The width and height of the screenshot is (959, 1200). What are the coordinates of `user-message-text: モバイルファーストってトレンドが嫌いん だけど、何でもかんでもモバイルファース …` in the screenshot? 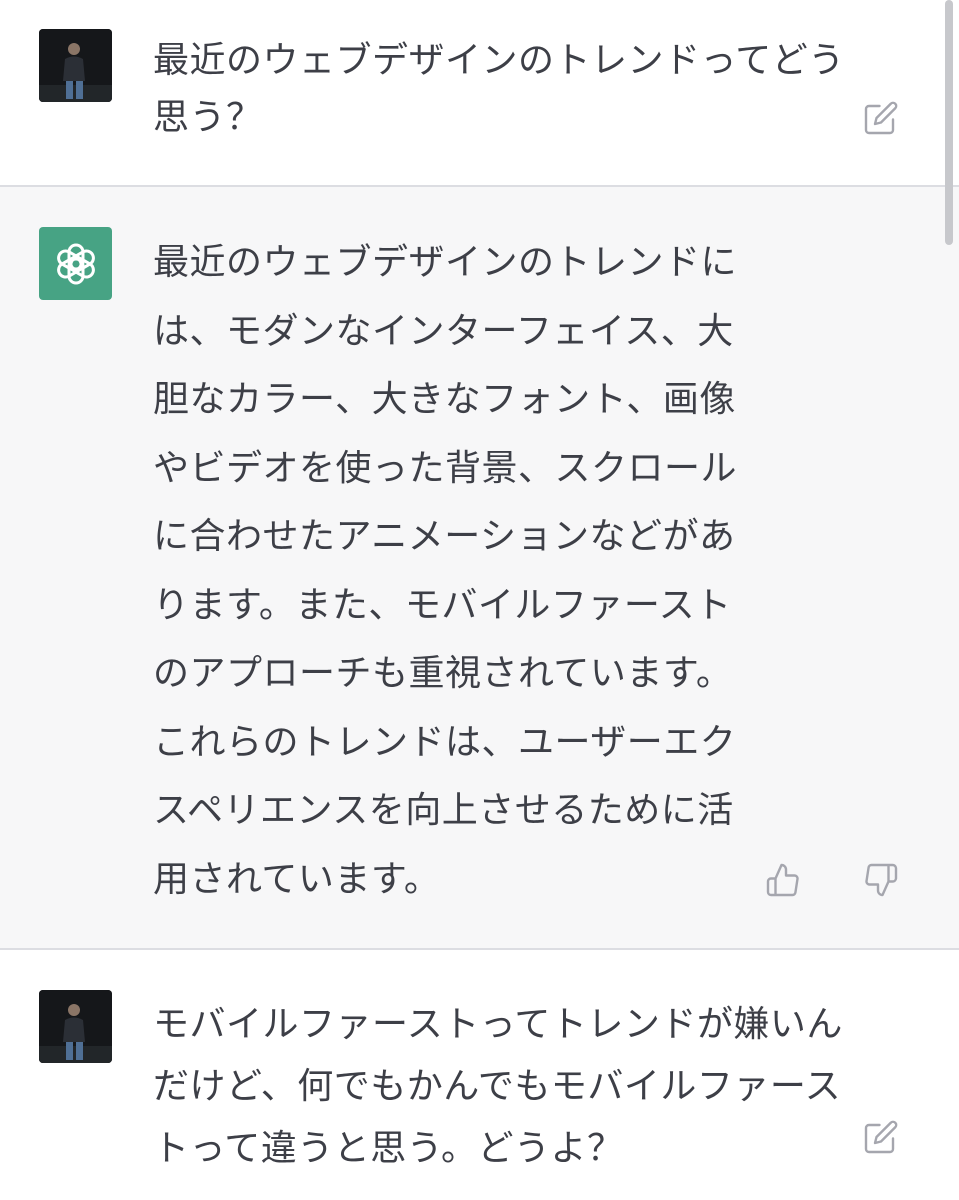 It's located at (498, 1086).